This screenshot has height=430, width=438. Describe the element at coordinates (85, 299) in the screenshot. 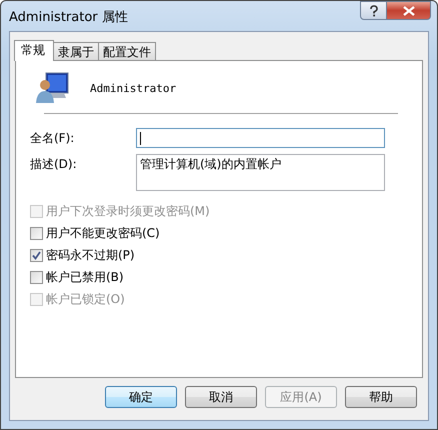

I see `checkbox-label: 帐户已锁定(O)` at that location.